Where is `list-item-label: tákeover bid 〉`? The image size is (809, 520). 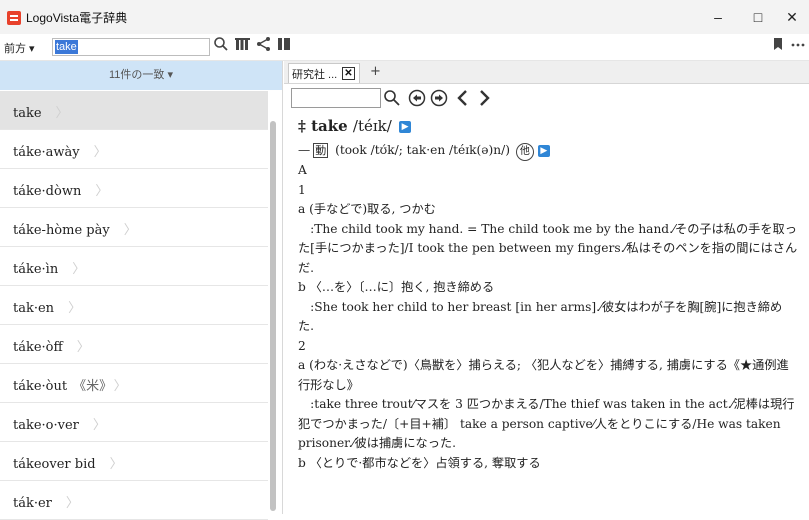
list-item-label: tákeover bid 〉 is located at coordinates (68, 462).